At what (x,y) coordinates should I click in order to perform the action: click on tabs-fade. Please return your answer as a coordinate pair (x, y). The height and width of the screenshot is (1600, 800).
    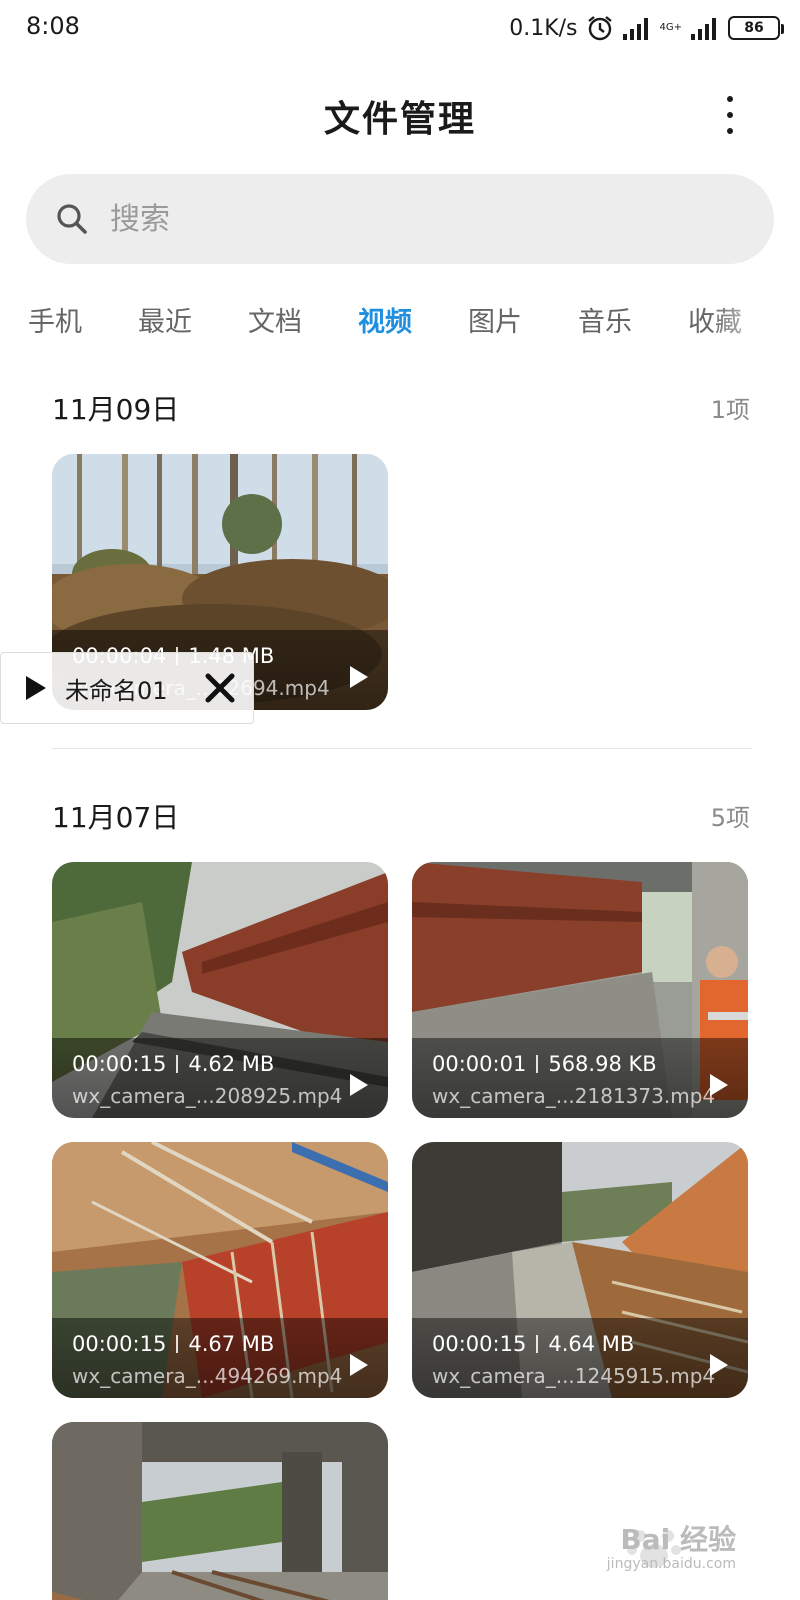
    Looking at the image, I should click on (755, 322).